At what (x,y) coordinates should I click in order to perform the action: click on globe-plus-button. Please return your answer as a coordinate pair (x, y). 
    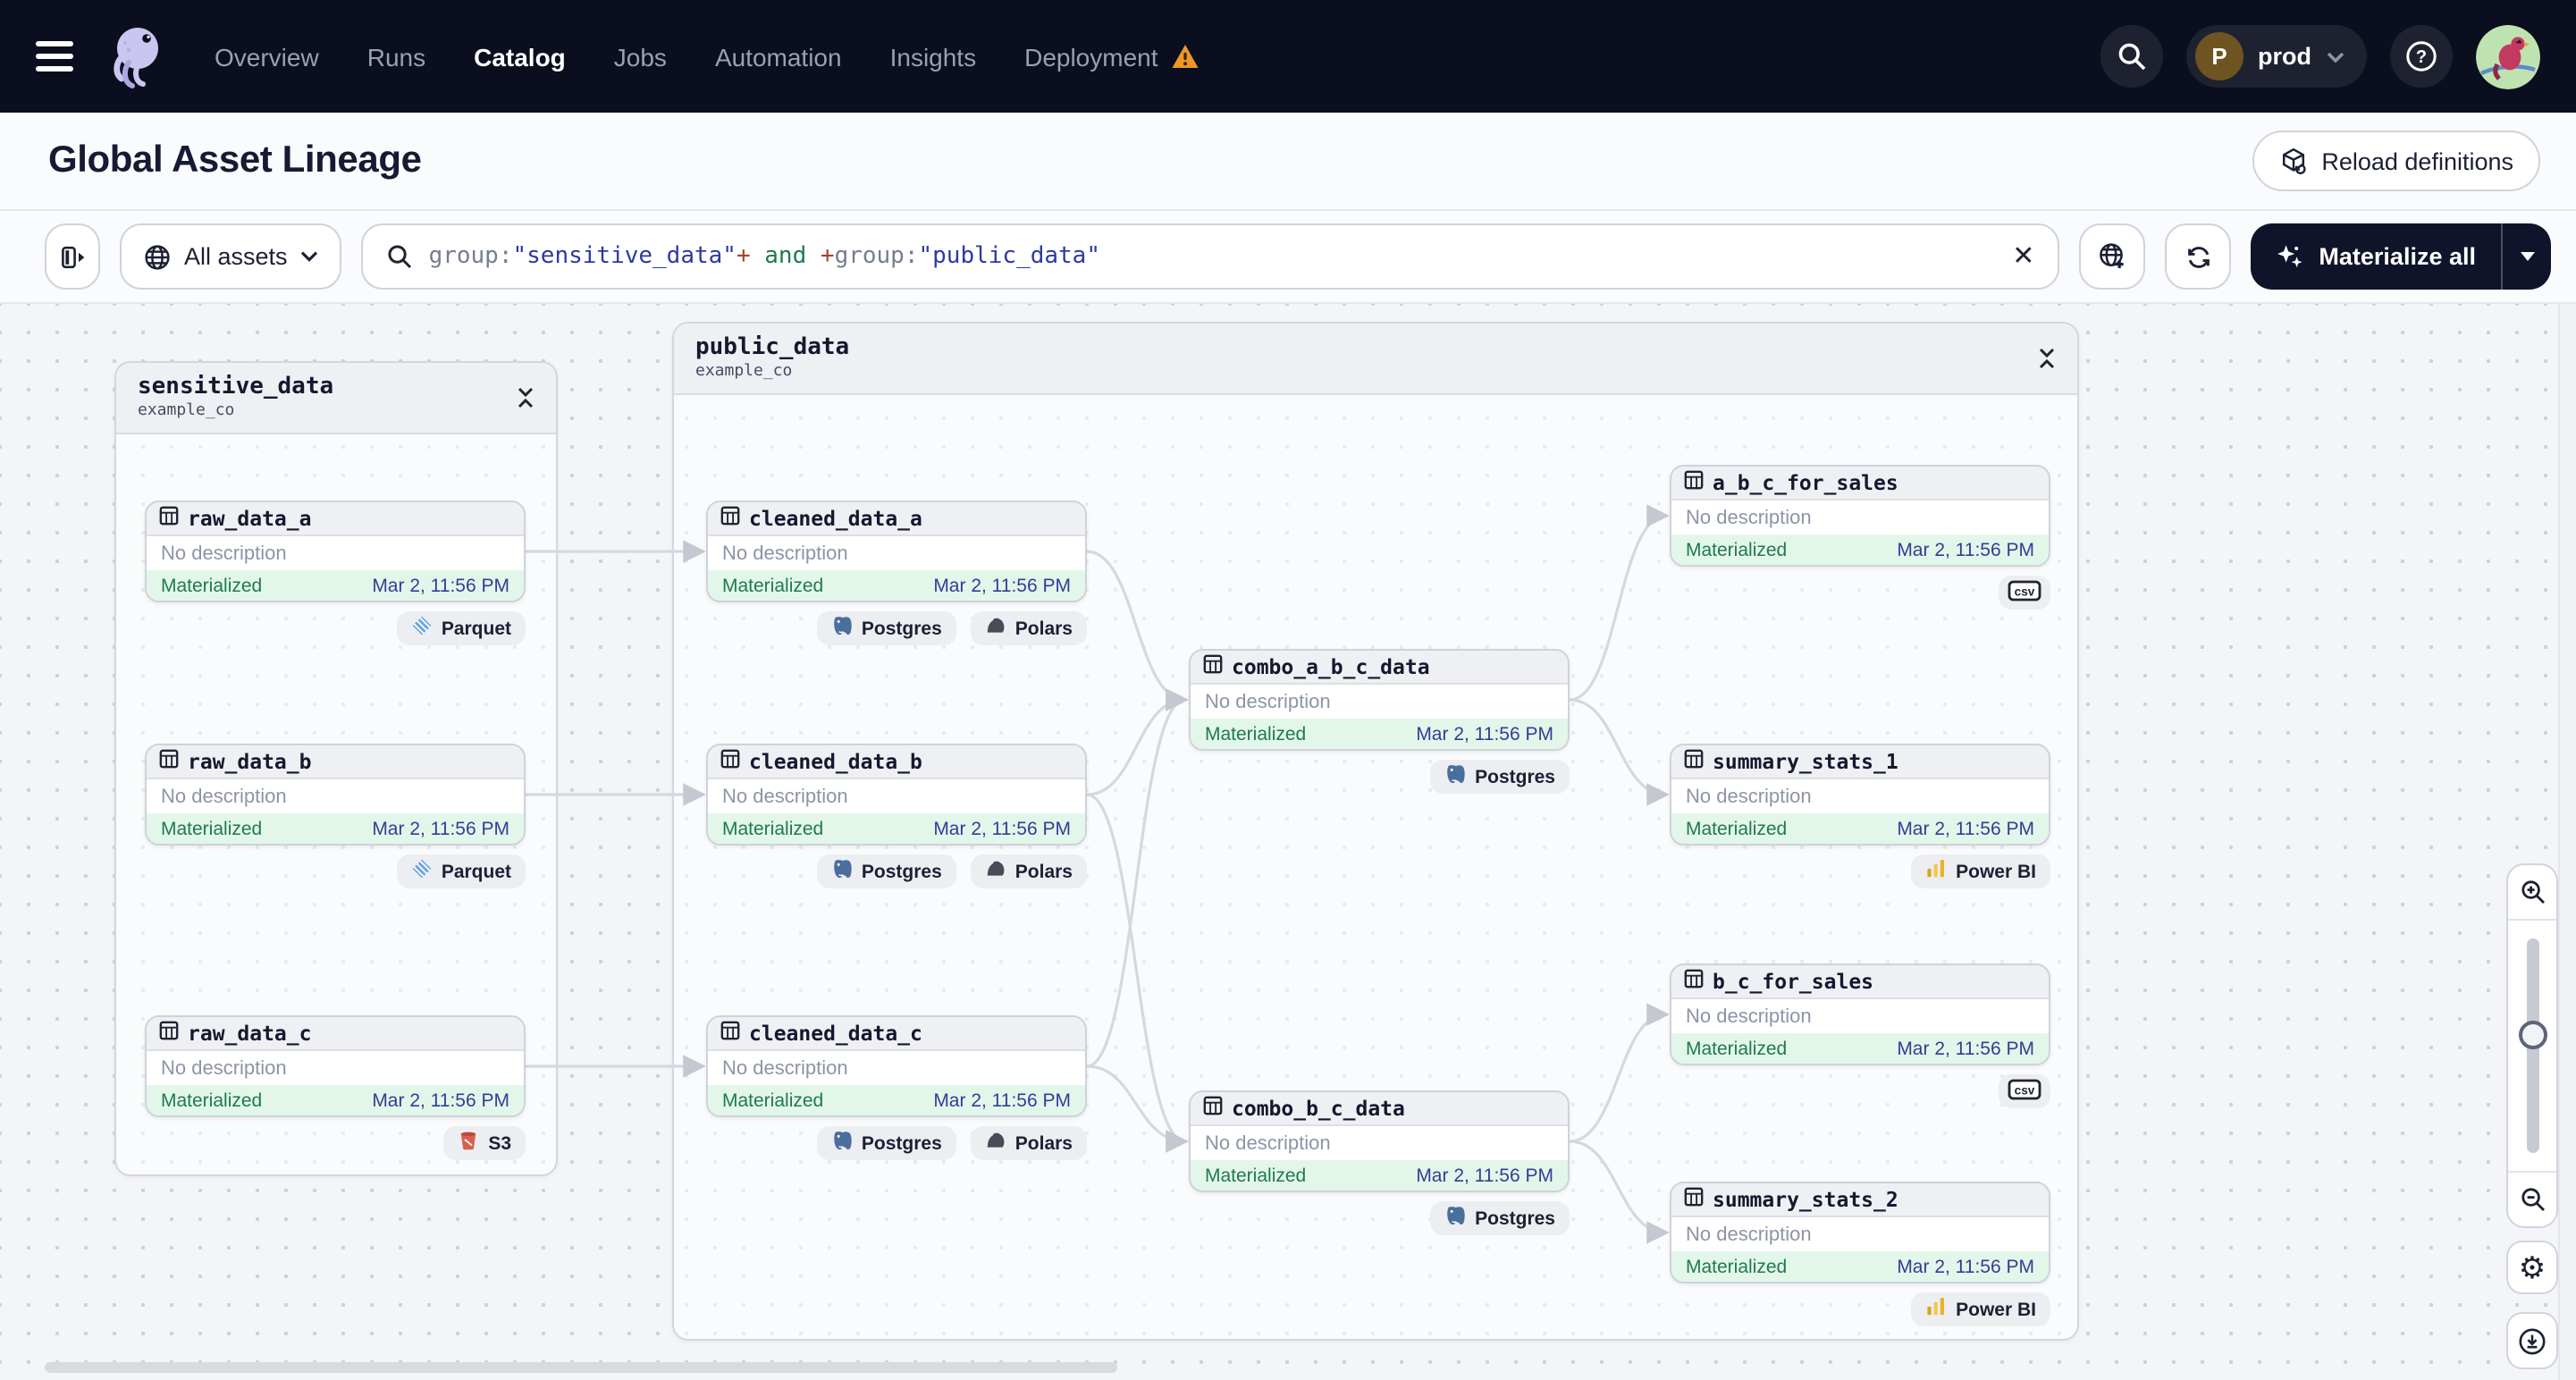
    Looking at the image, I should click on (2112, 256).